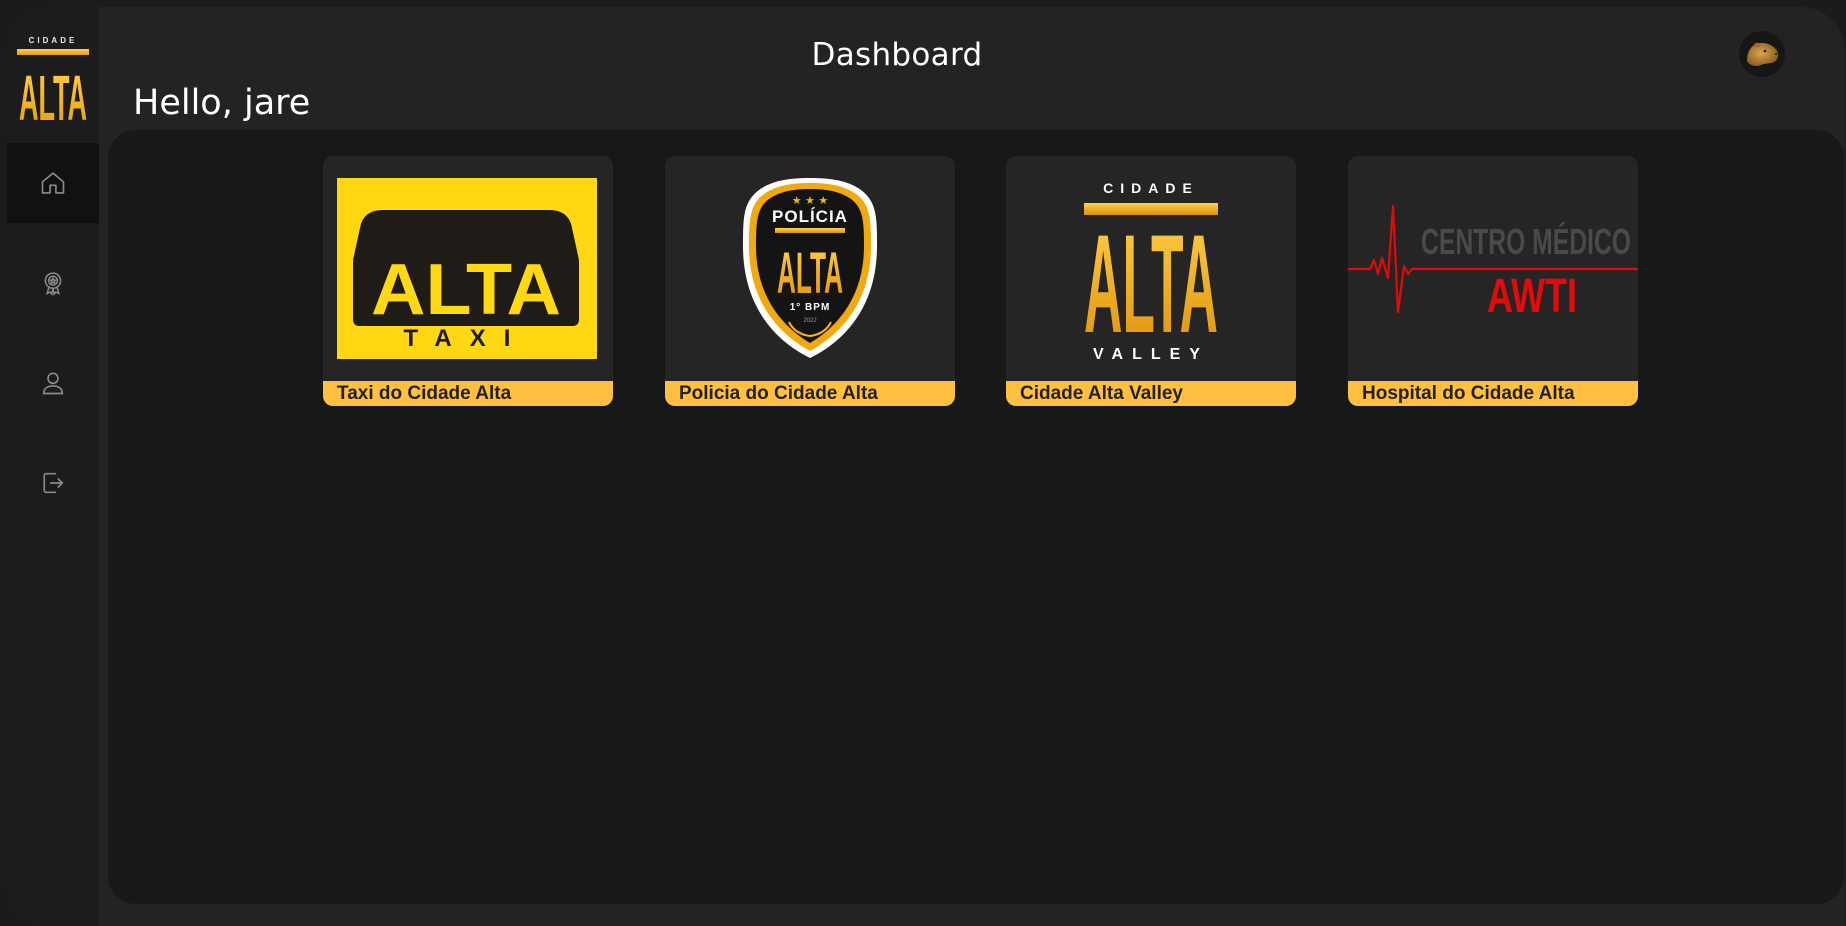 Image resolution: width=1846 pixels, height=926 pixels. What do you see at coordinates (1493, 393) in the screenshot?
I see `card-label: Hospital do Cidade Alta` at bounding box center [1493, 393].